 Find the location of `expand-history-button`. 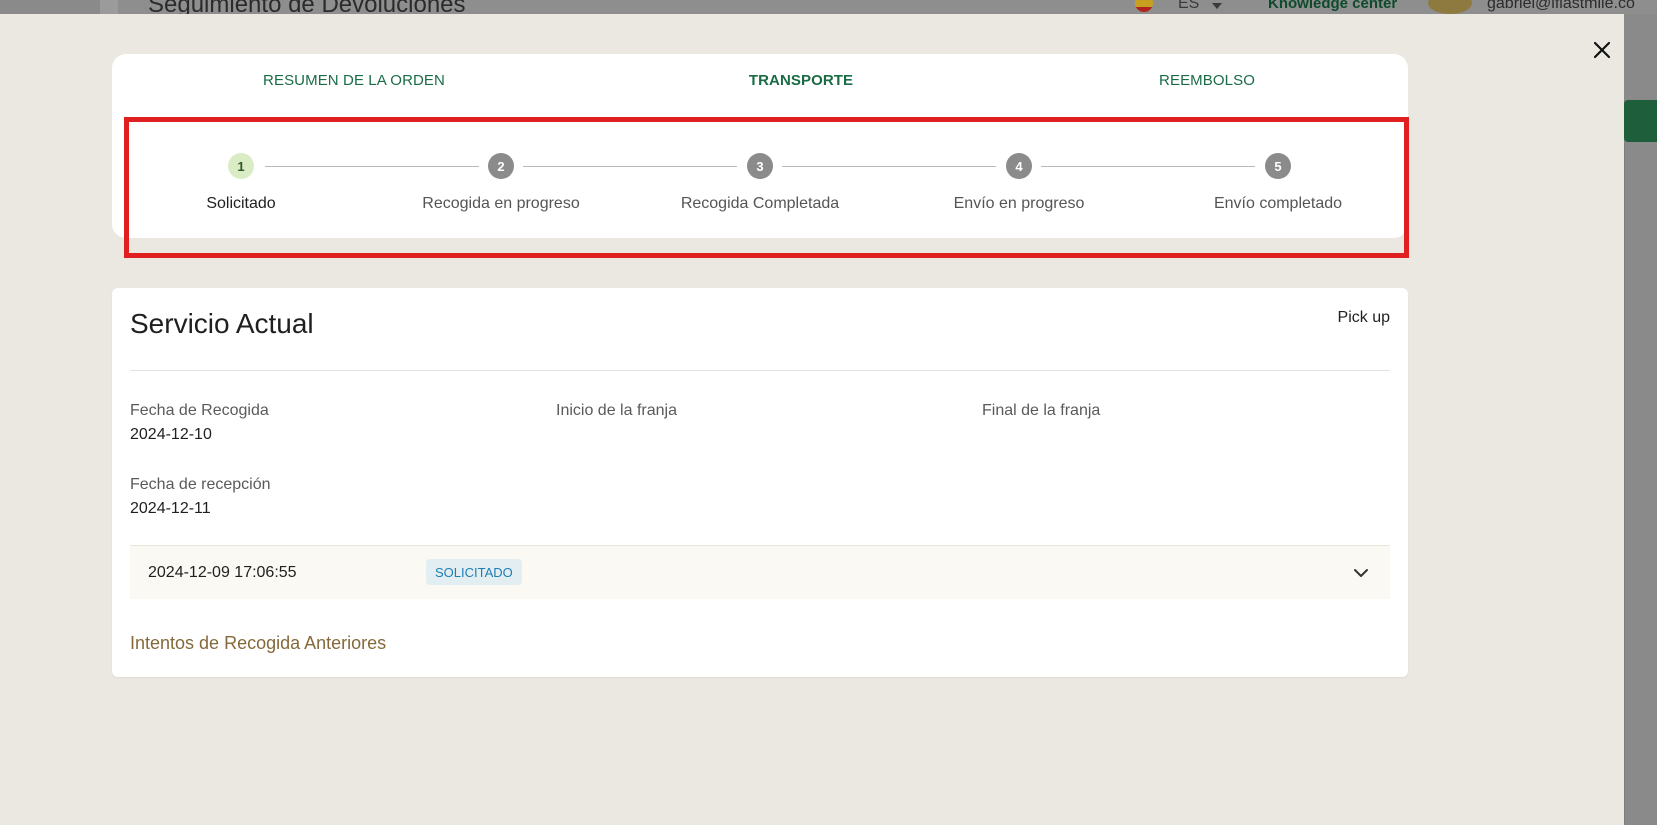

expand-history-button is located at coordinates (1361, 573).